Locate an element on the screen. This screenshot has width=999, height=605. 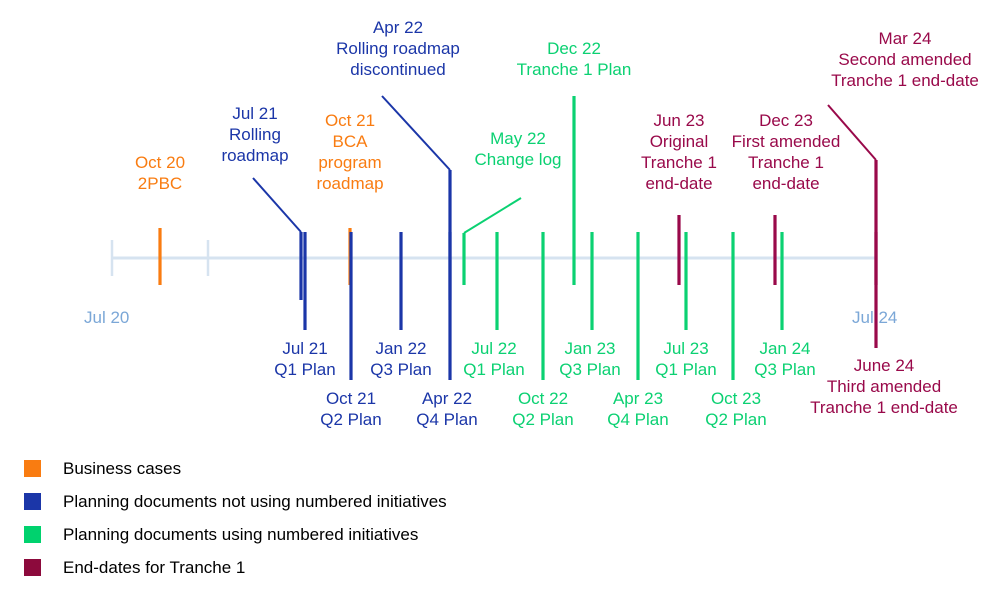
event-label-line: roadmap is located at coordinates (350, 183).